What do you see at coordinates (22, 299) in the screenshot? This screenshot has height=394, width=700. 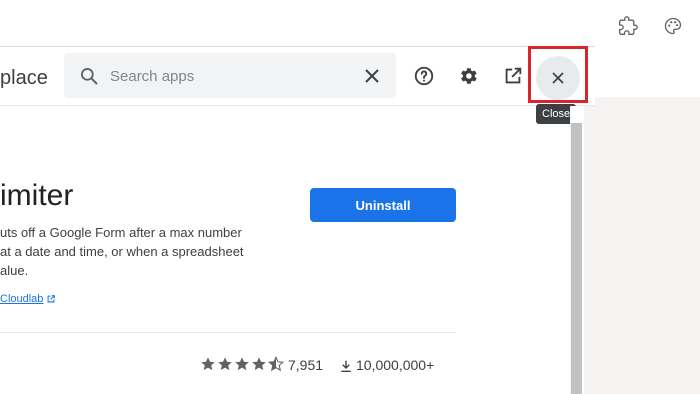 I see `developer-link-label: Cloudlab` at bounding box center [22, 299].